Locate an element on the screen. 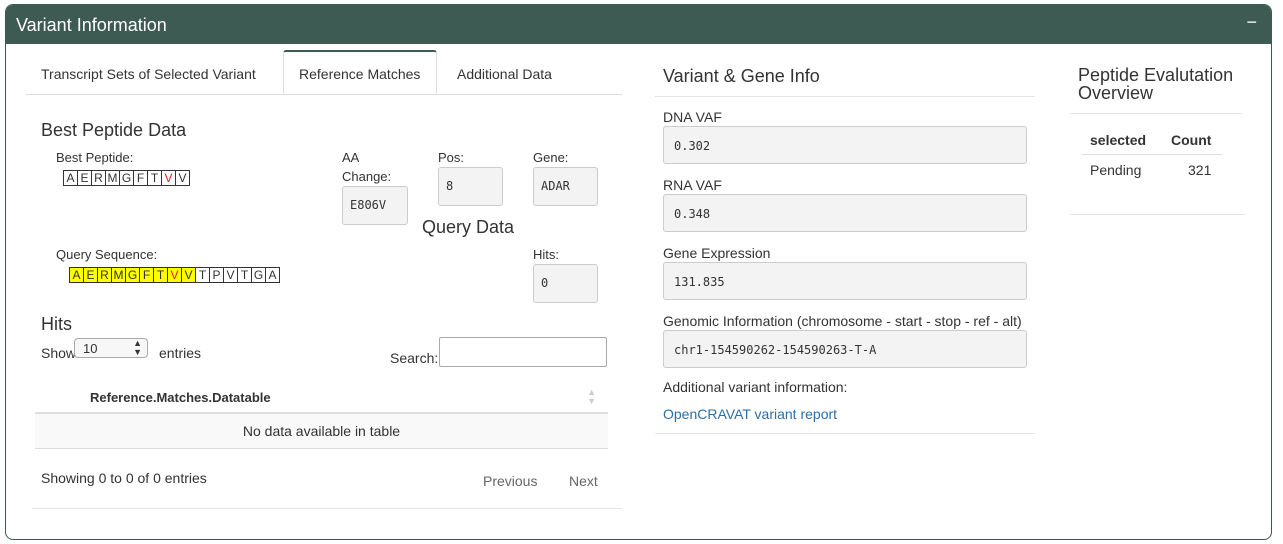  card-title: Variant Information is located at coordinates (91, 25).